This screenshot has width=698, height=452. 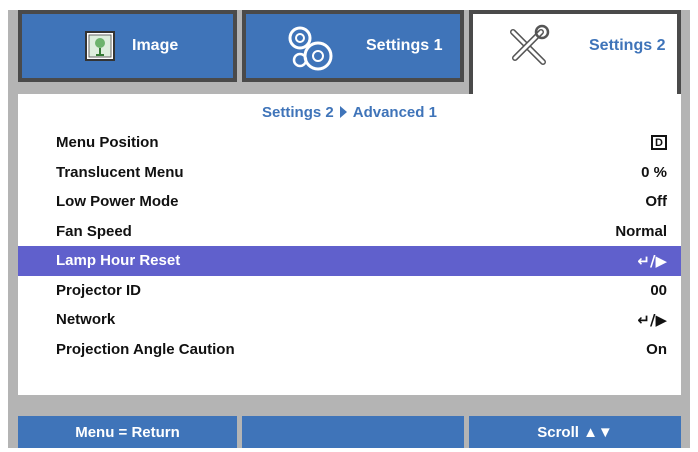 What do you see at coordinates (575, 57) in the screenshot?
I see `tab-settings-2: Settings 2` at bounding box center [575, 57].